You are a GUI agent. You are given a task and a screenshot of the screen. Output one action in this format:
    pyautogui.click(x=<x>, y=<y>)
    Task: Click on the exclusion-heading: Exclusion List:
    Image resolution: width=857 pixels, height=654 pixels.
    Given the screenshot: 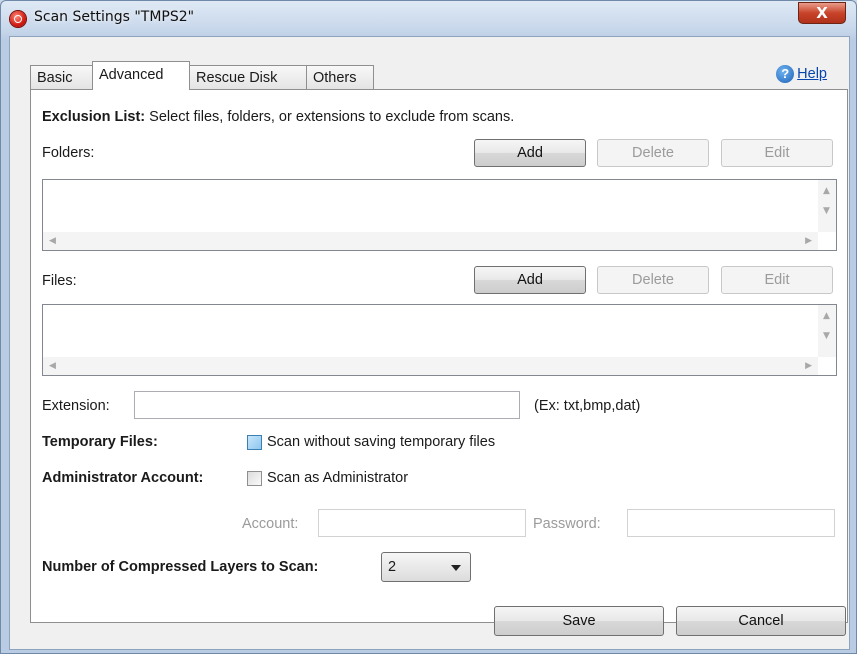 What is the action you would take?
    pyautogui.click(x=94, y=117)
    